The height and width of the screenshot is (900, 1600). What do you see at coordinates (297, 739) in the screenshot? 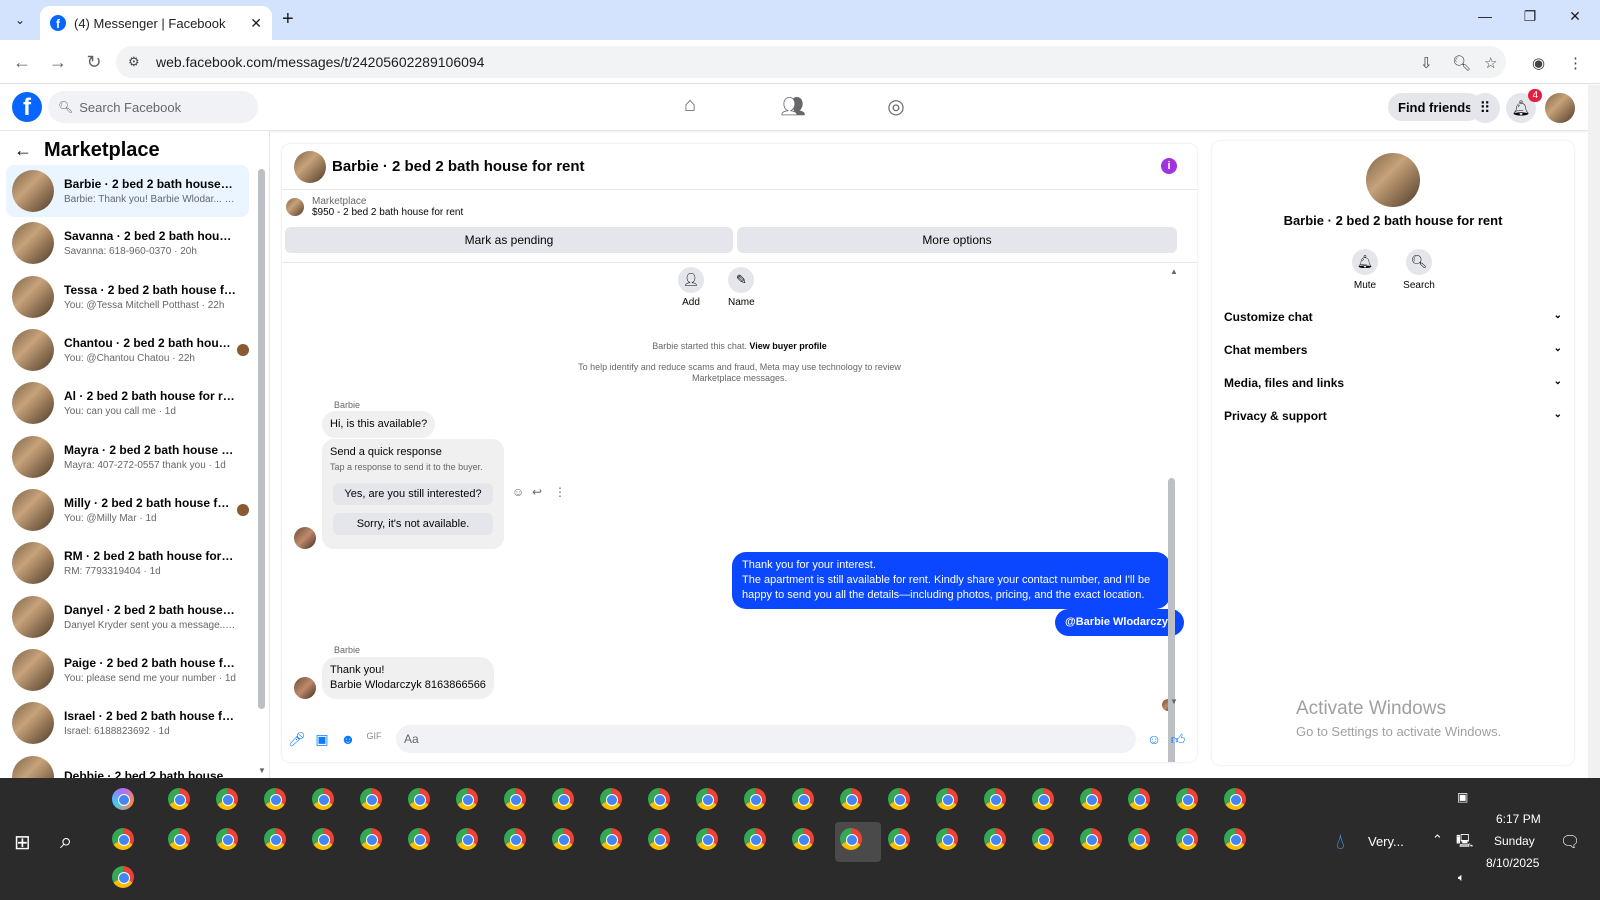
I see `microphone-icon: 🎤︎` at bounding box center [297, 739].